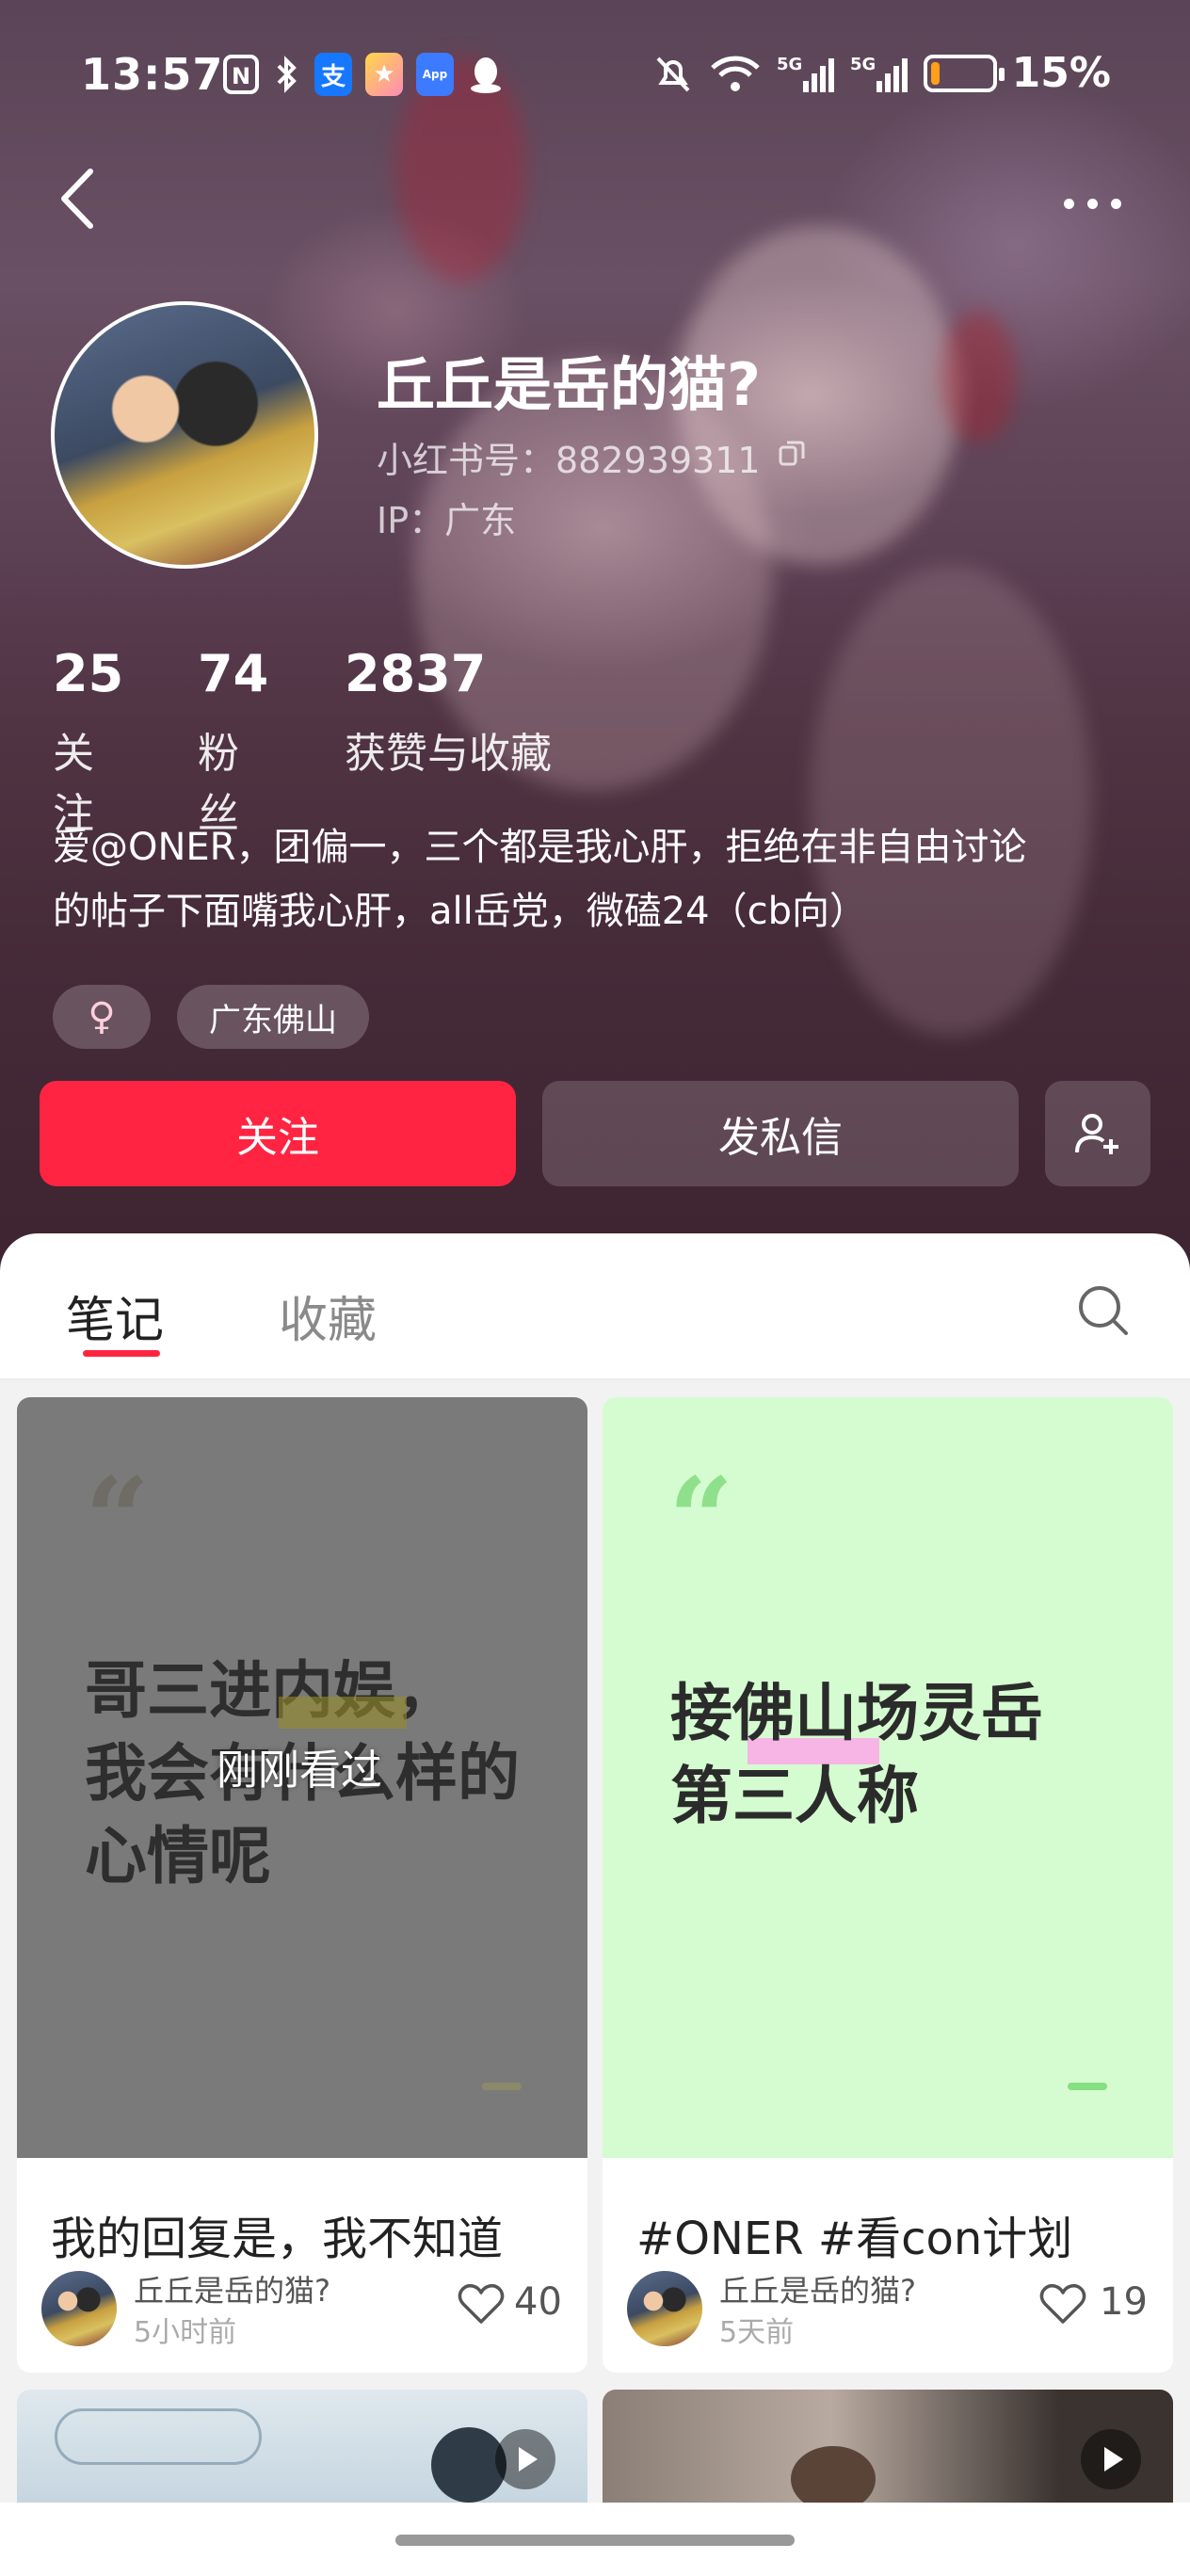 This screenshot has height=2576, width=1190. I want to click on stat-following: 25 关注, so click(88, 743).